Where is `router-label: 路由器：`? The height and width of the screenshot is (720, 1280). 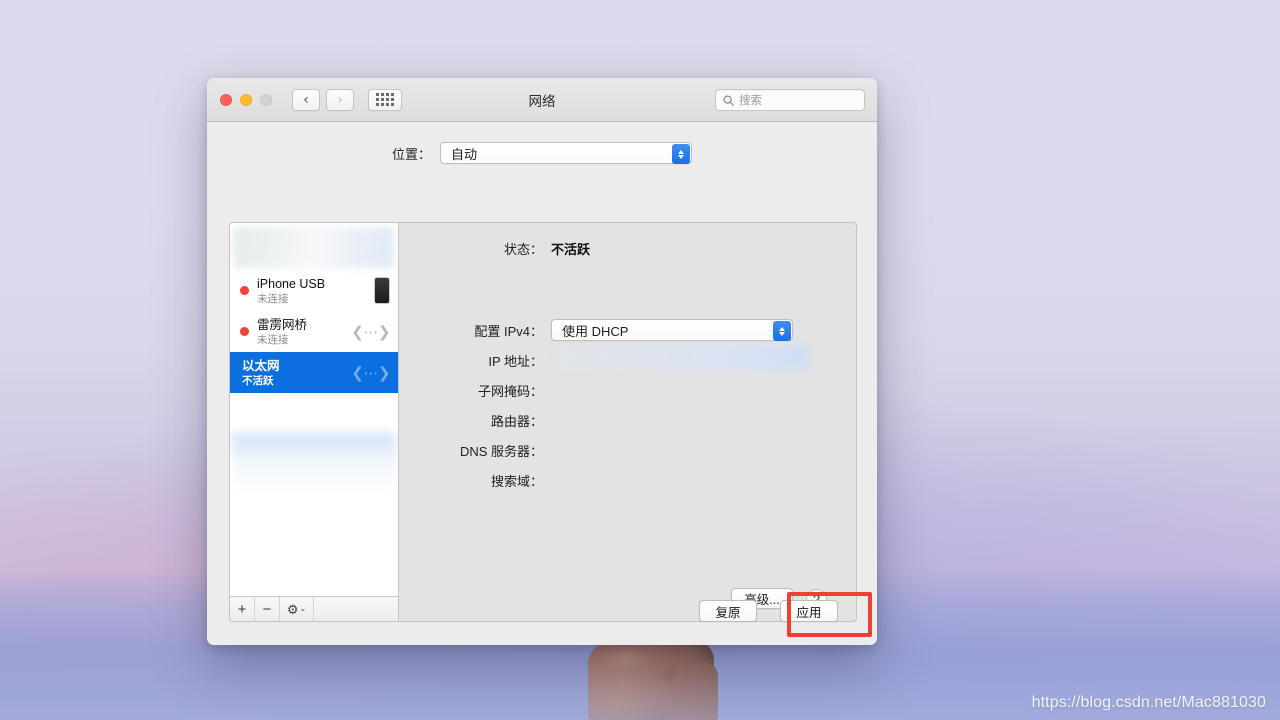 router-label: 路由器： is located at coordinates (516, 421).